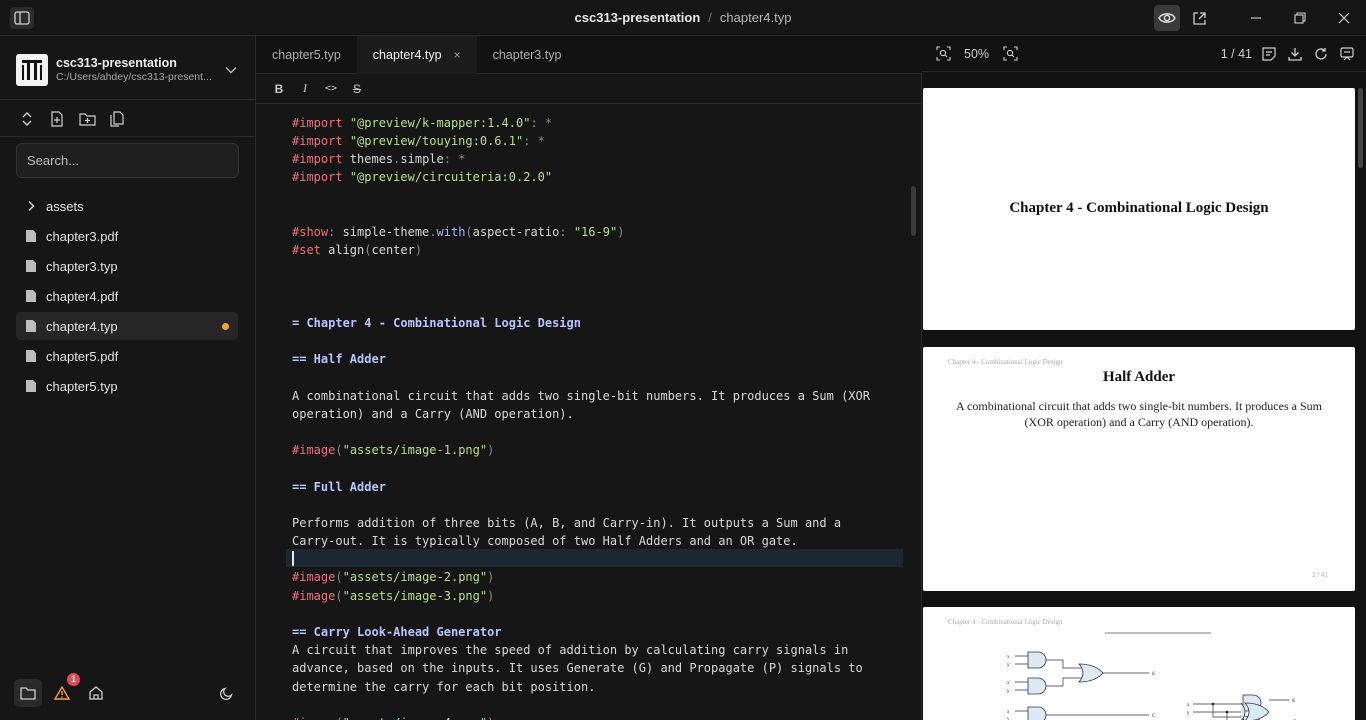  I want to click on current-line-highlight, so click(594, 558).